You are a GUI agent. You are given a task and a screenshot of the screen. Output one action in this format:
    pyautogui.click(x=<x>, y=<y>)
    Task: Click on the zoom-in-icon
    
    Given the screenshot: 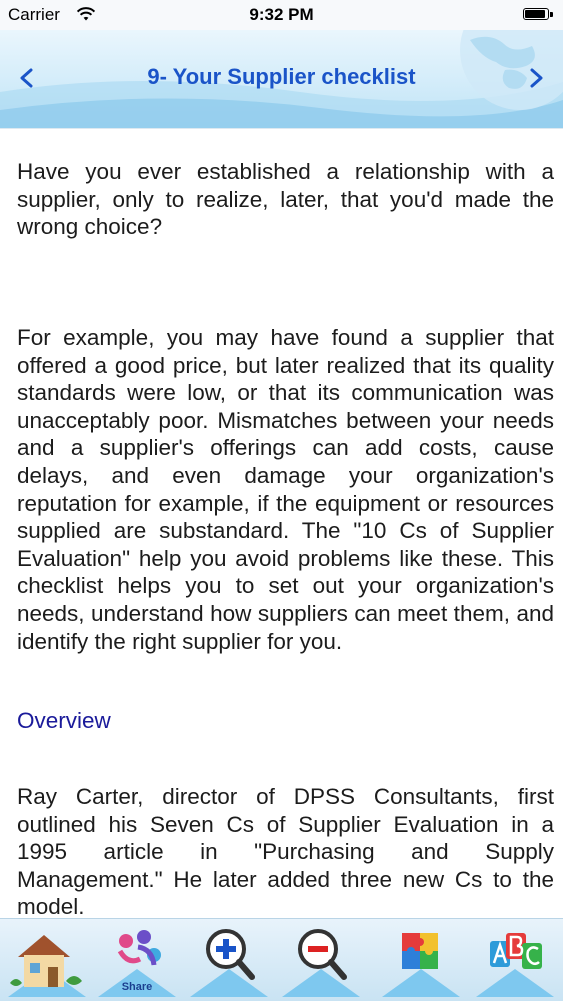 What is the action you would take?
    pyautogui.click(x=229, y=963)
    